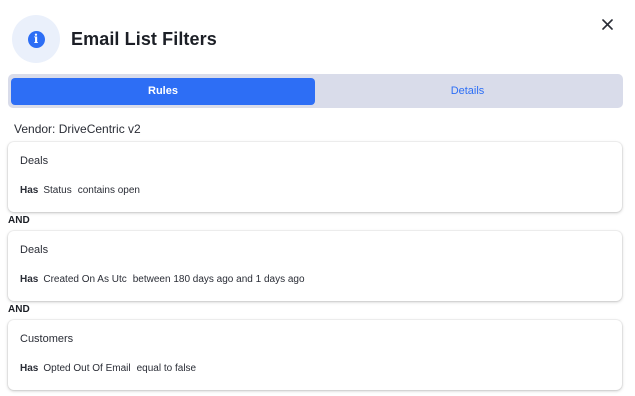  I want to click on close-icon, so click(607, 24).